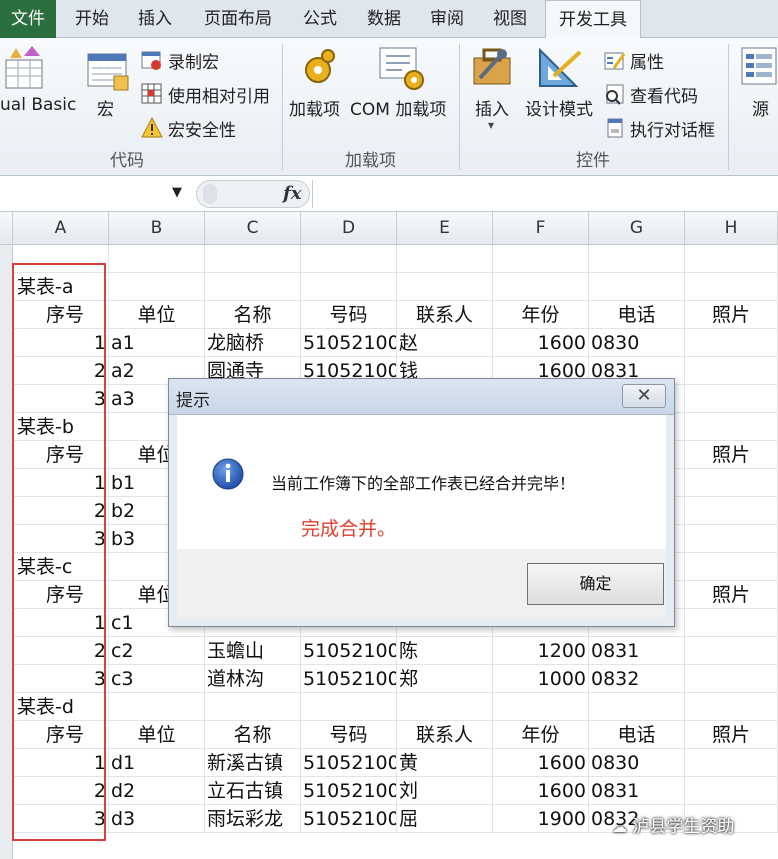 Image resolution: width=778 pixels, height=859 pixels. Describe the element at coordinates (292, 193) in the screenshot. I see `insert-function-fx-icon: fx` at that location.